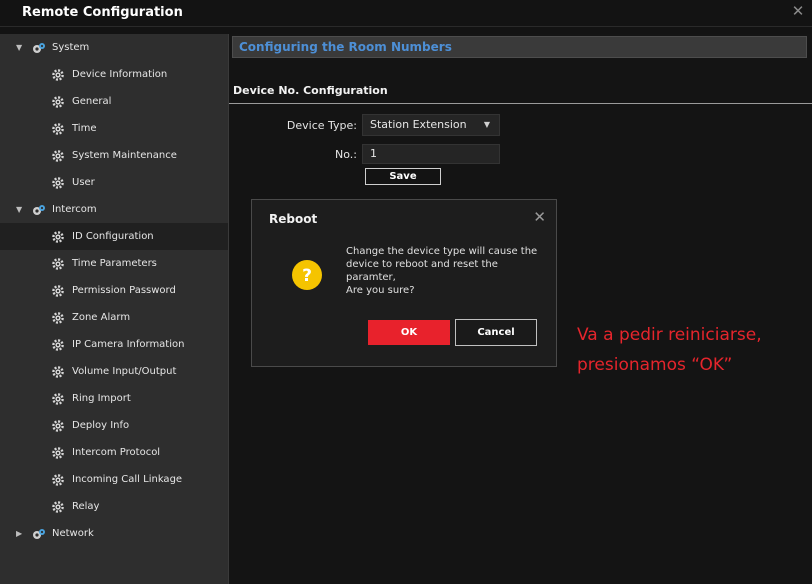 This screenshot has height=584, width=812. I want to click on sidebar-item-label: ID Configuration, so click(113, 236).